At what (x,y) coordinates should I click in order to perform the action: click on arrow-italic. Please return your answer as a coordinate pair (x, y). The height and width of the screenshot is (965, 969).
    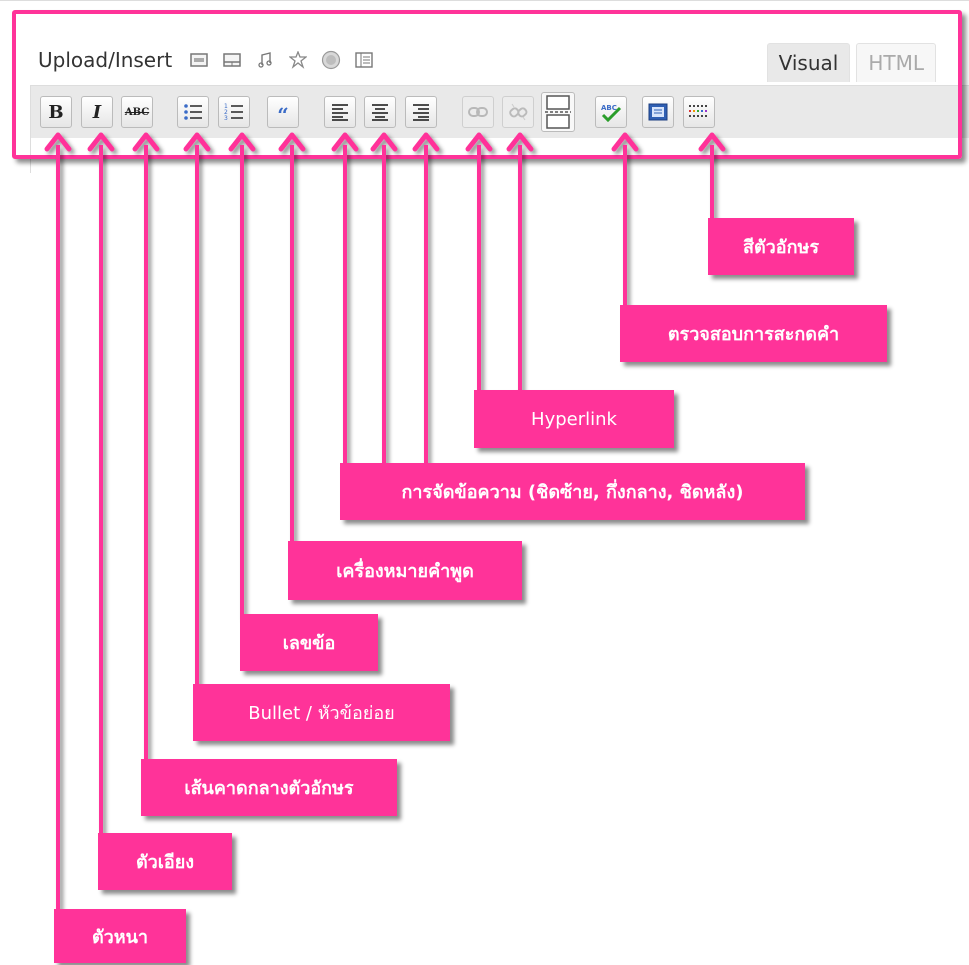
    Looking at the image, I should click on (101, 484).